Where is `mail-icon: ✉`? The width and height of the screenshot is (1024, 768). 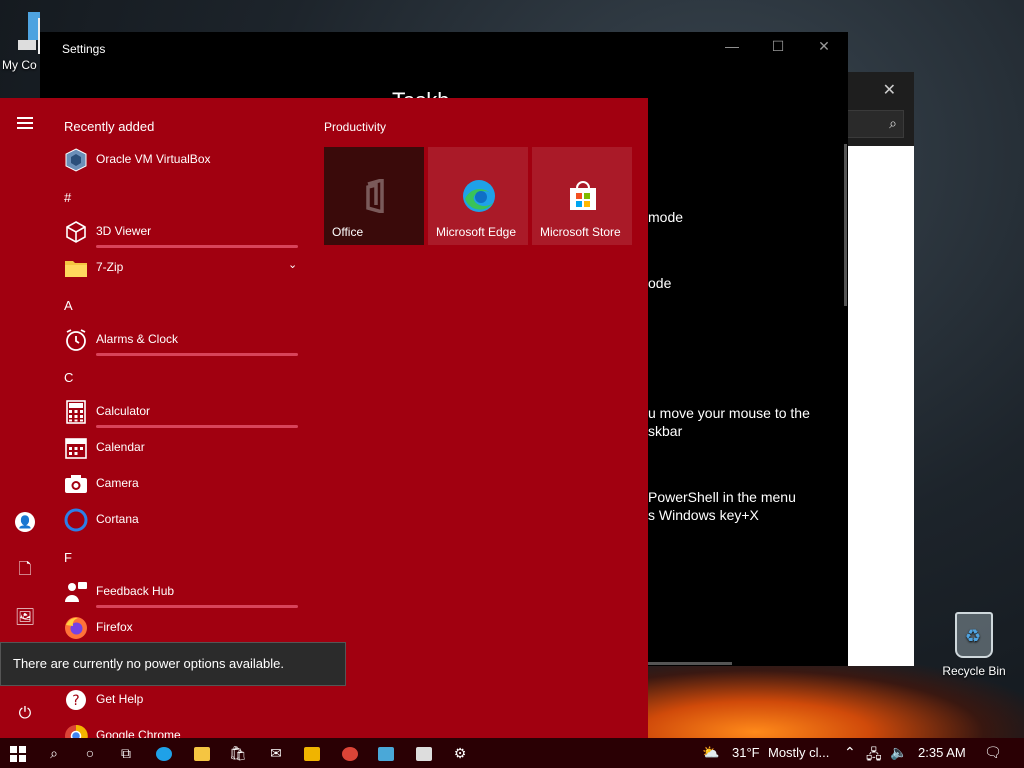
mail-icon: ✉ is located at coordinates (276, 753).